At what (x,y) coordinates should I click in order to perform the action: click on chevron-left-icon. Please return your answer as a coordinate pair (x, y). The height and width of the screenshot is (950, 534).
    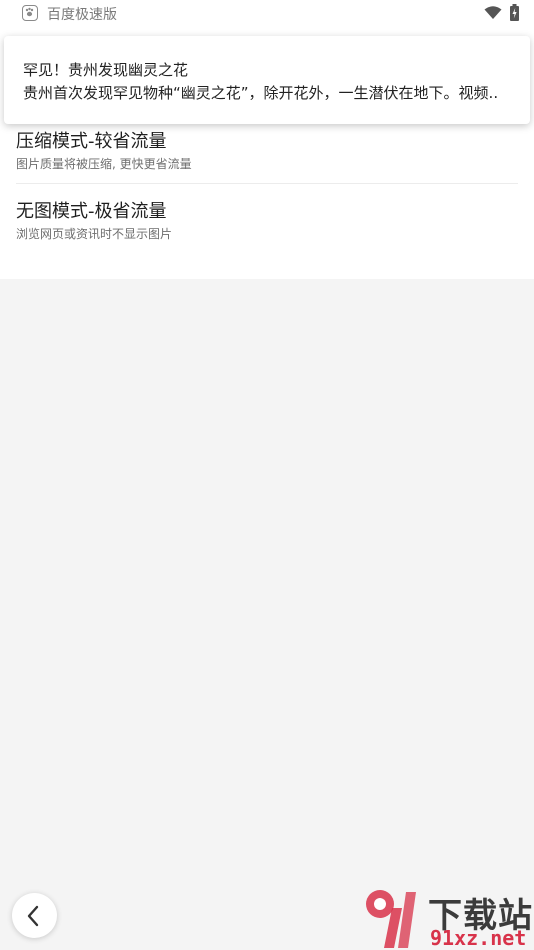
    Looking at the image, I should click on (33, 916).